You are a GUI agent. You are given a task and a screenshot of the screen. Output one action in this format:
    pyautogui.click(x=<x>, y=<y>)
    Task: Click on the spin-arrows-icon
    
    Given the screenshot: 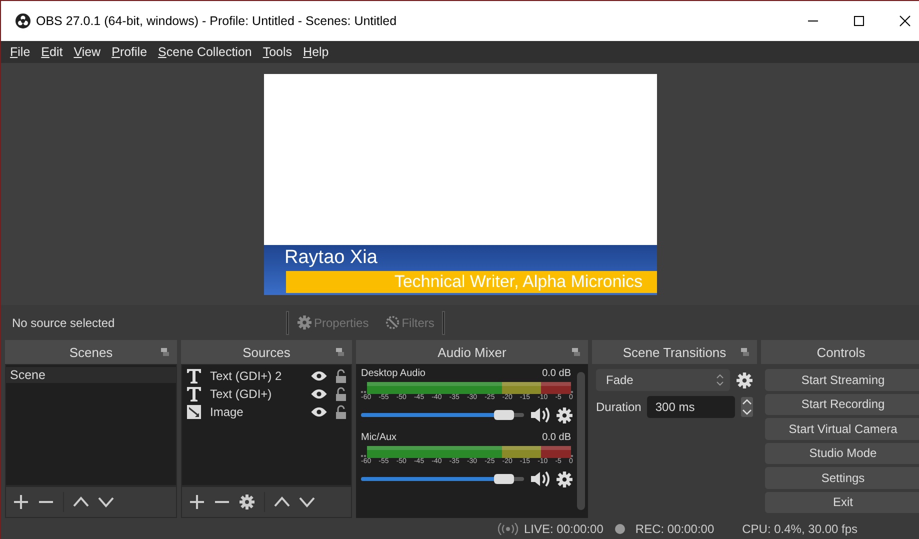 What is the action you would take?
    pyautogui.click(x=747, y=407)
    